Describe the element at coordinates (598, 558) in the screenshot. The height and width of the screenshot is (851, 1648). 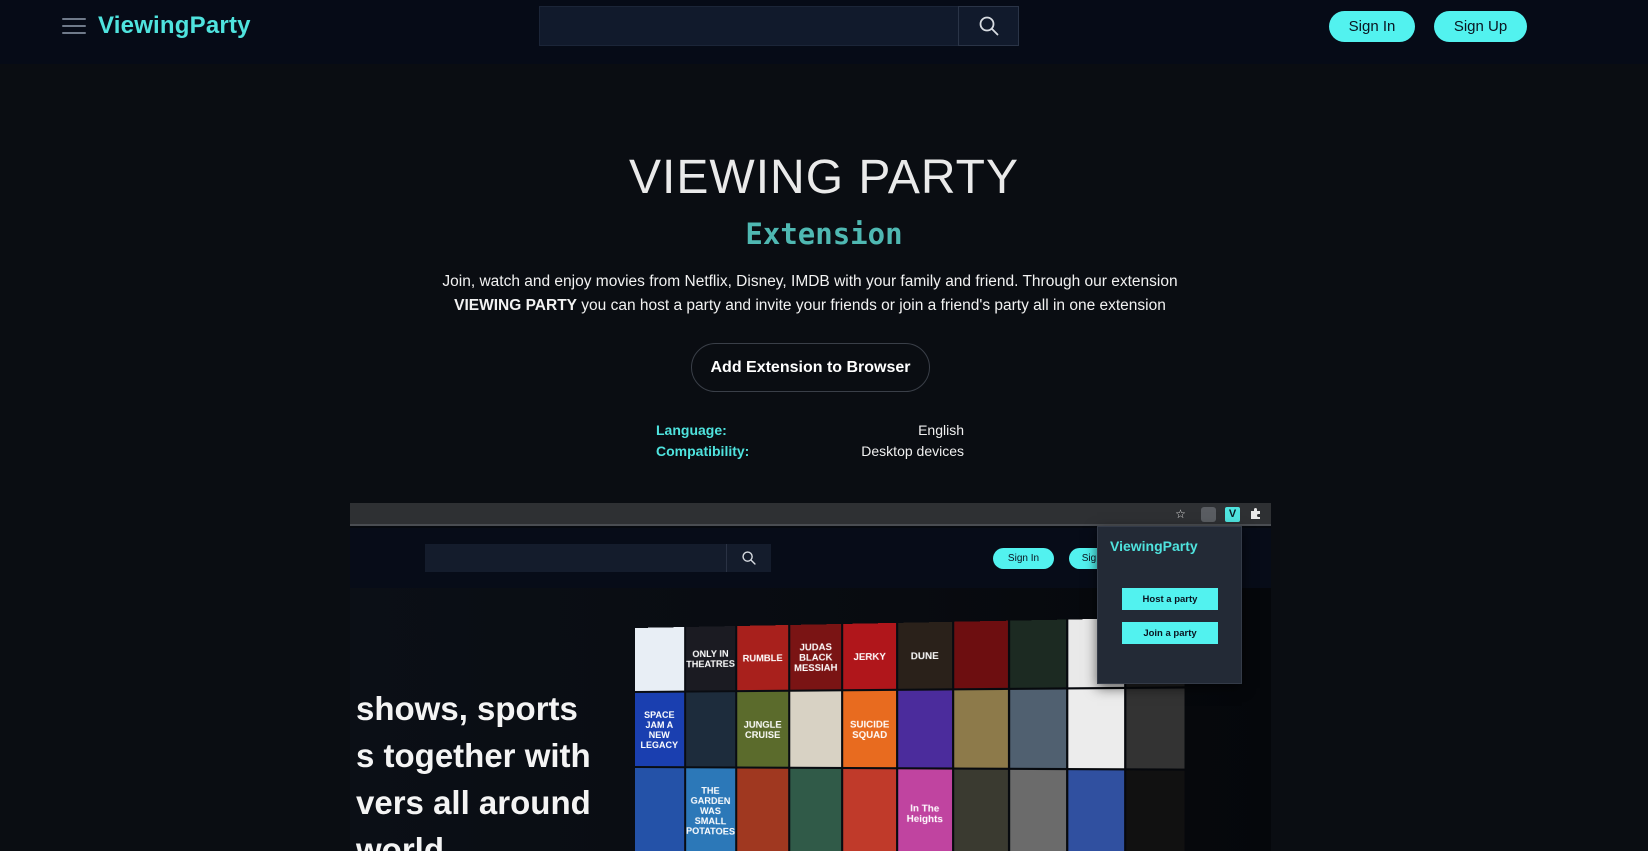
I see `preview-search-bar` at that location.